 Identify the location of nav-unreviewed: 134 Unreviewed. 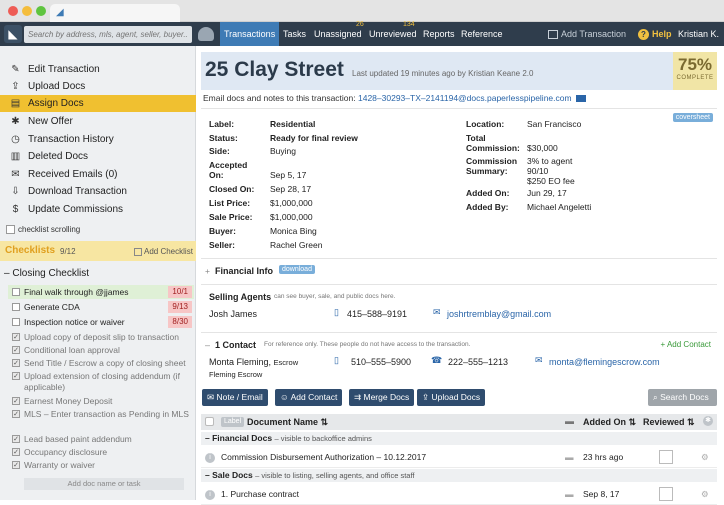
(393, 33).